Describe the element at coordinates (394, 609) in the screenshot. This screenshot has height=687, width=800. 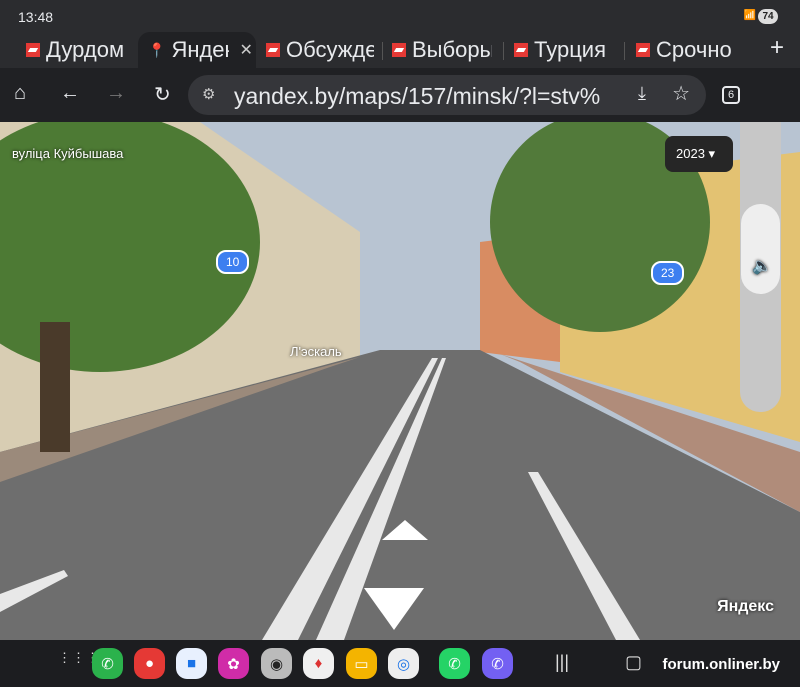
I see `move-back-arrow` at that location.